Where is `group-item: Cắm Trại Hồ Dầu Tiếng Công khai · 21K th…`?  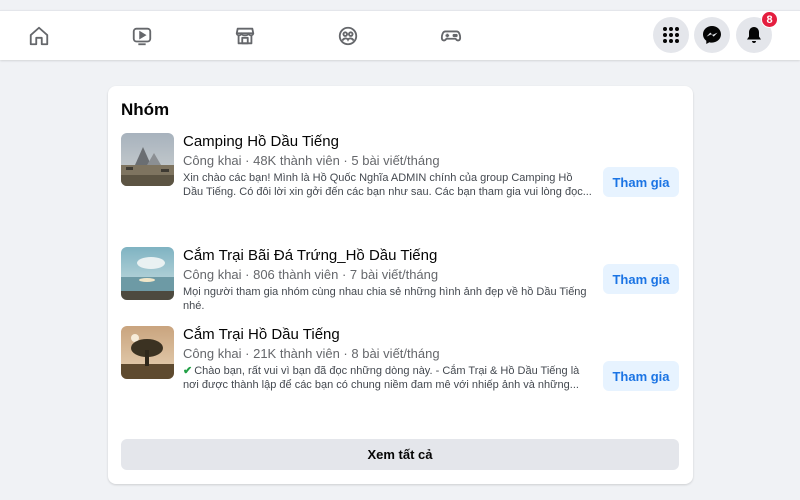 group-item: Cắm Trại Hồ Dầu Tiếng Công khai · 21K th… is located at coordinates (401, 361).